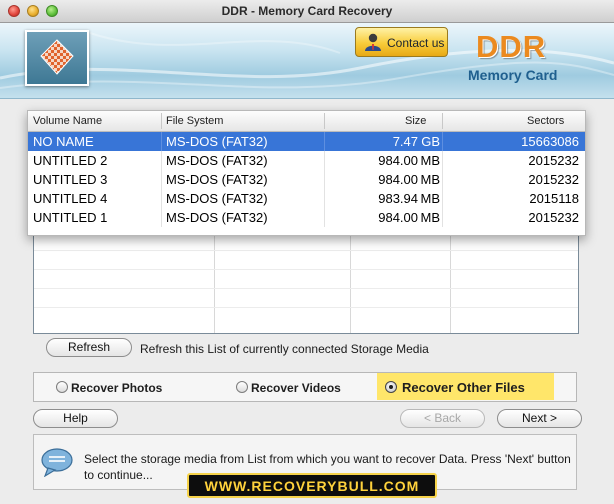 The width and height of the screenshot is (614, 504). Describe the element at coordinates (57, 462) in the screenshot. I see `speech-bubble-icon` at that location.